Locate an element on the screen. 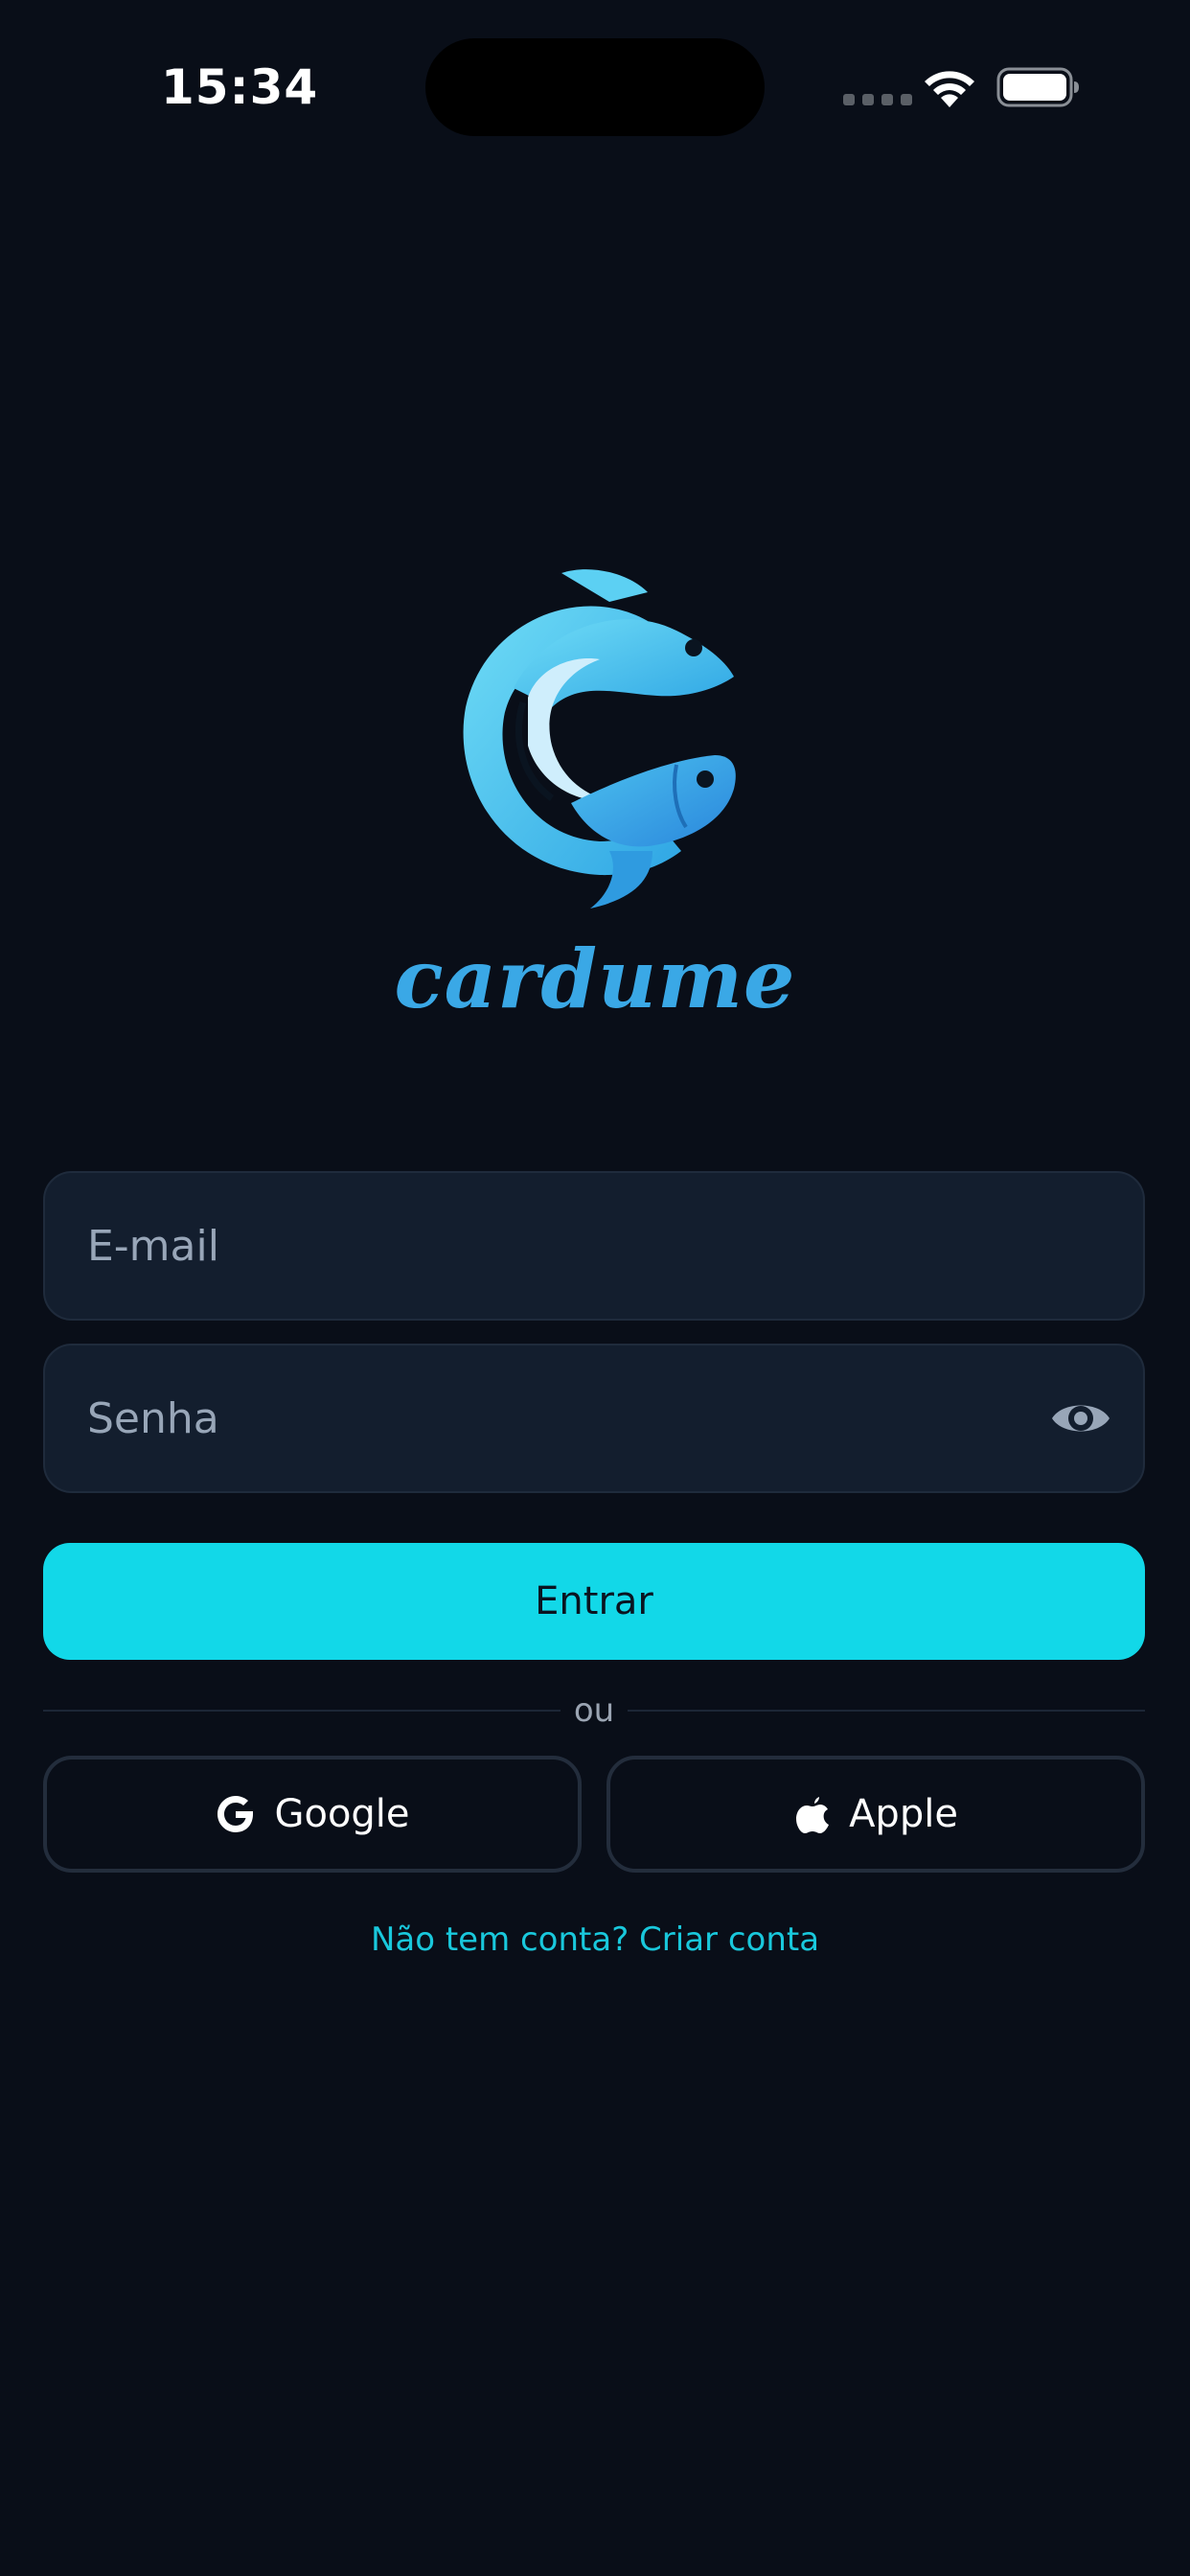 This screenshot has height=2576, width=1190. email-field is located at coordinates (594, 1246).